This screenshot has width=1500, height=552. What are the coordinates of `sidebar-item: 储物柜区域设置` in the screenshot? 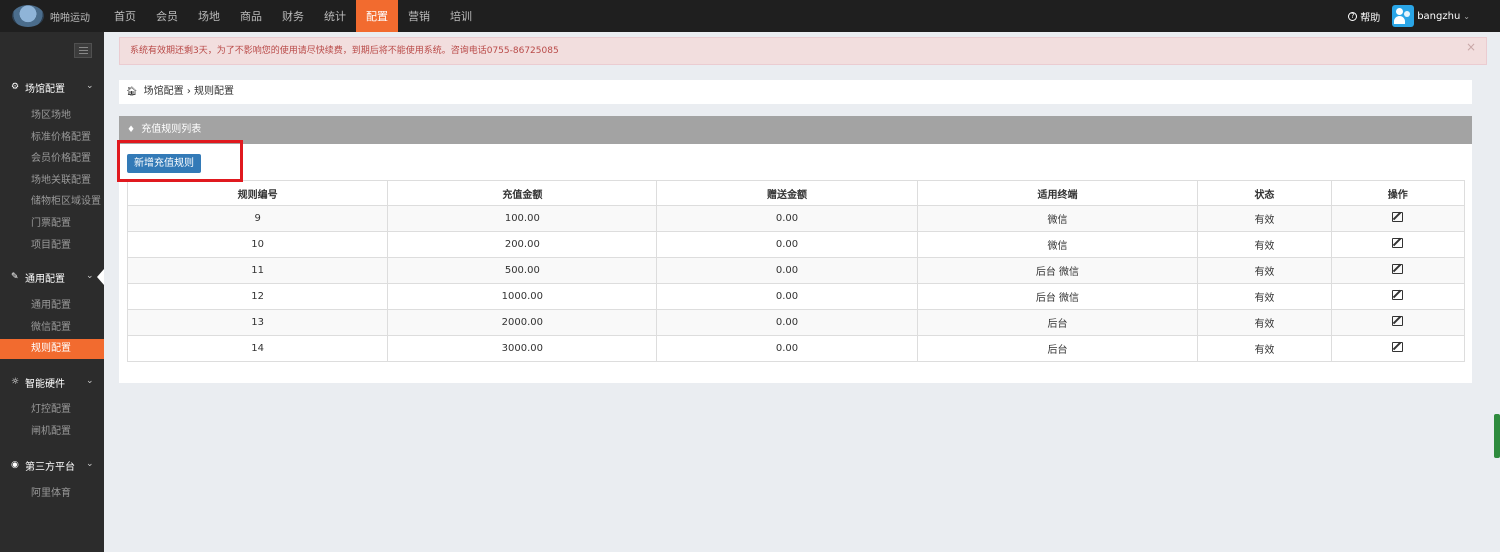 It's located at (52, 202).